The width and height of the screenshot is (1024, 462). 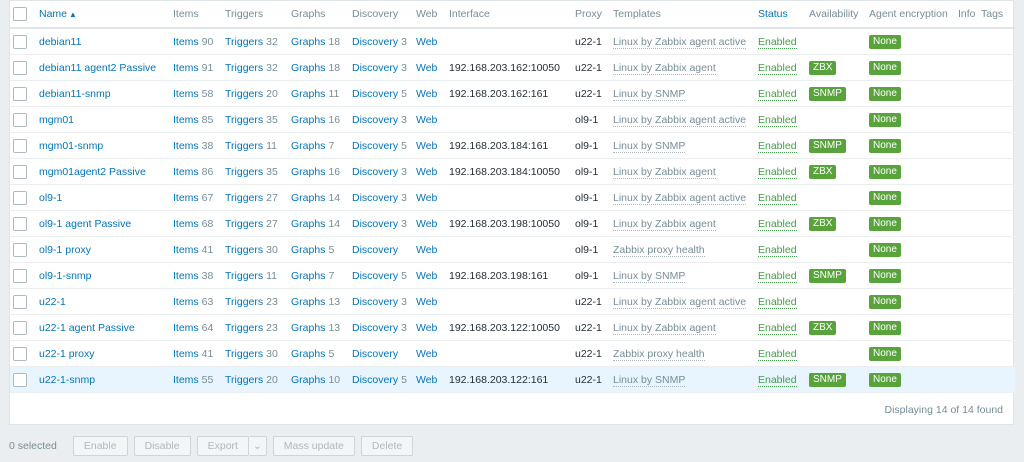 I want to click on host-name-link: ol9-1-snmp, so click(x=65, y=276).